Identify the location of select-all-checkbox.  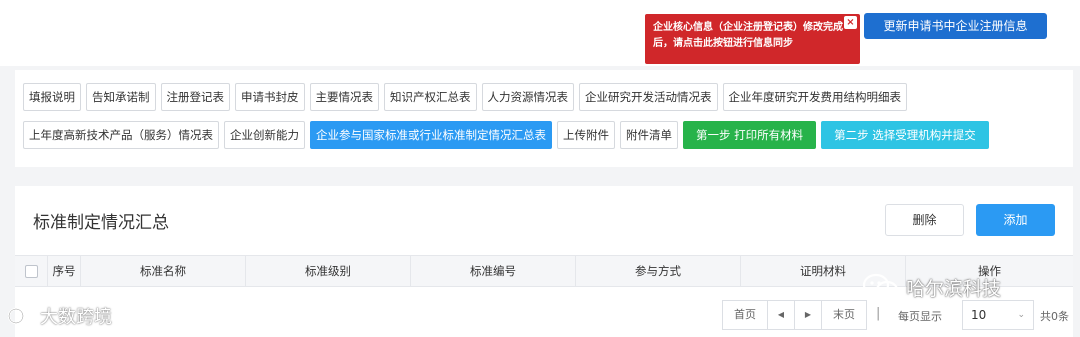
(31, 271).